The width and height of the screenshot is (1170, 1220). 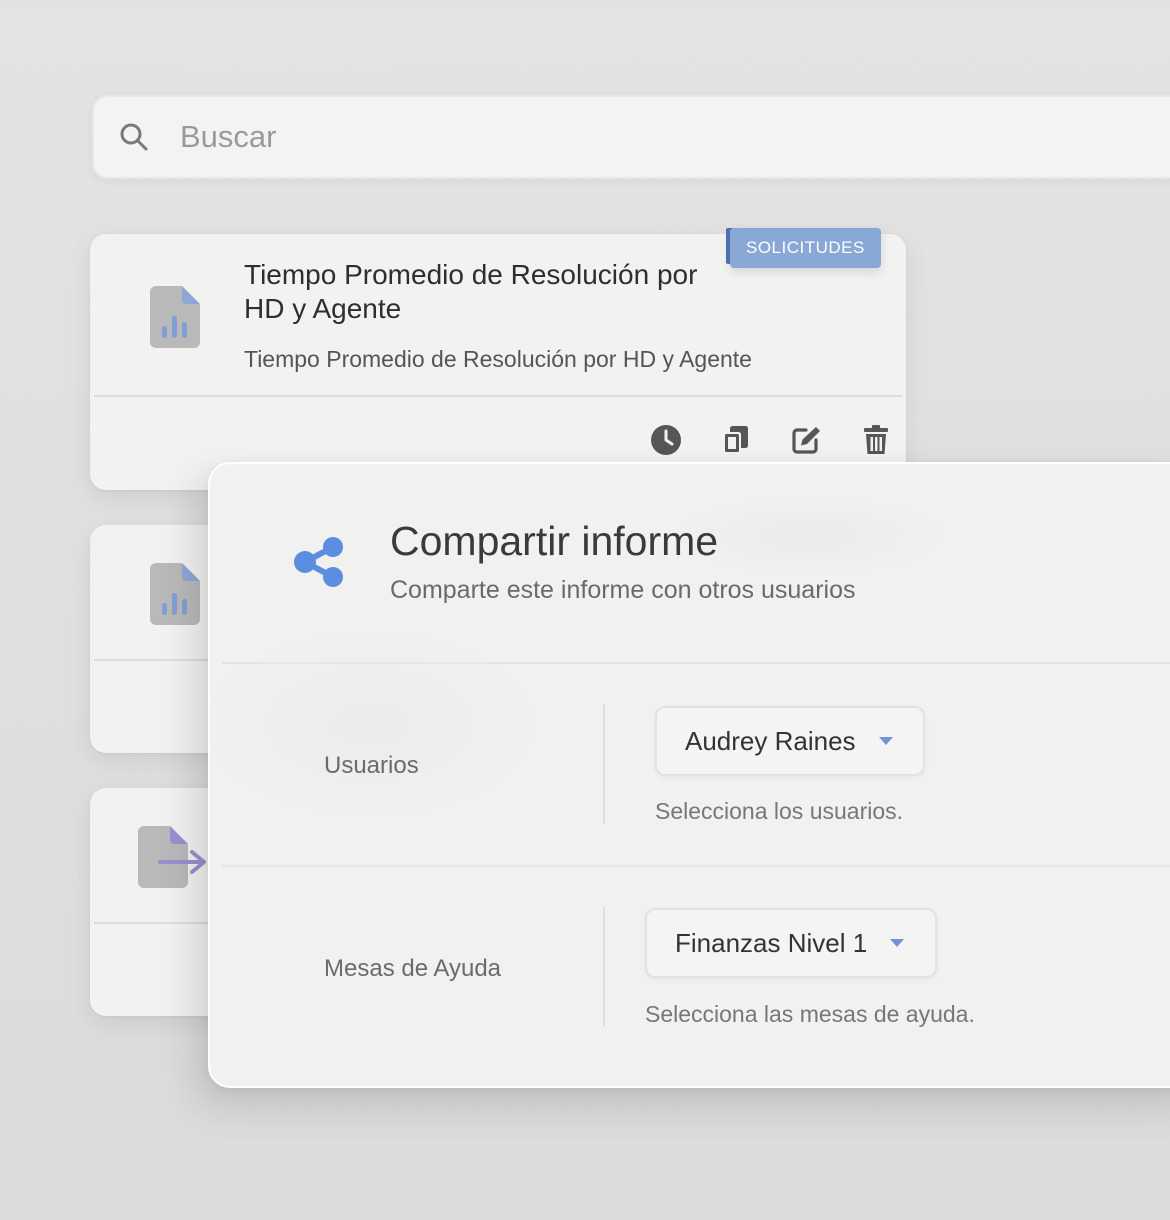 What do you see at coordinates (371, 765) in the screenshot?
I see `users-label: Usuarios` at bounding box center [371, 765].